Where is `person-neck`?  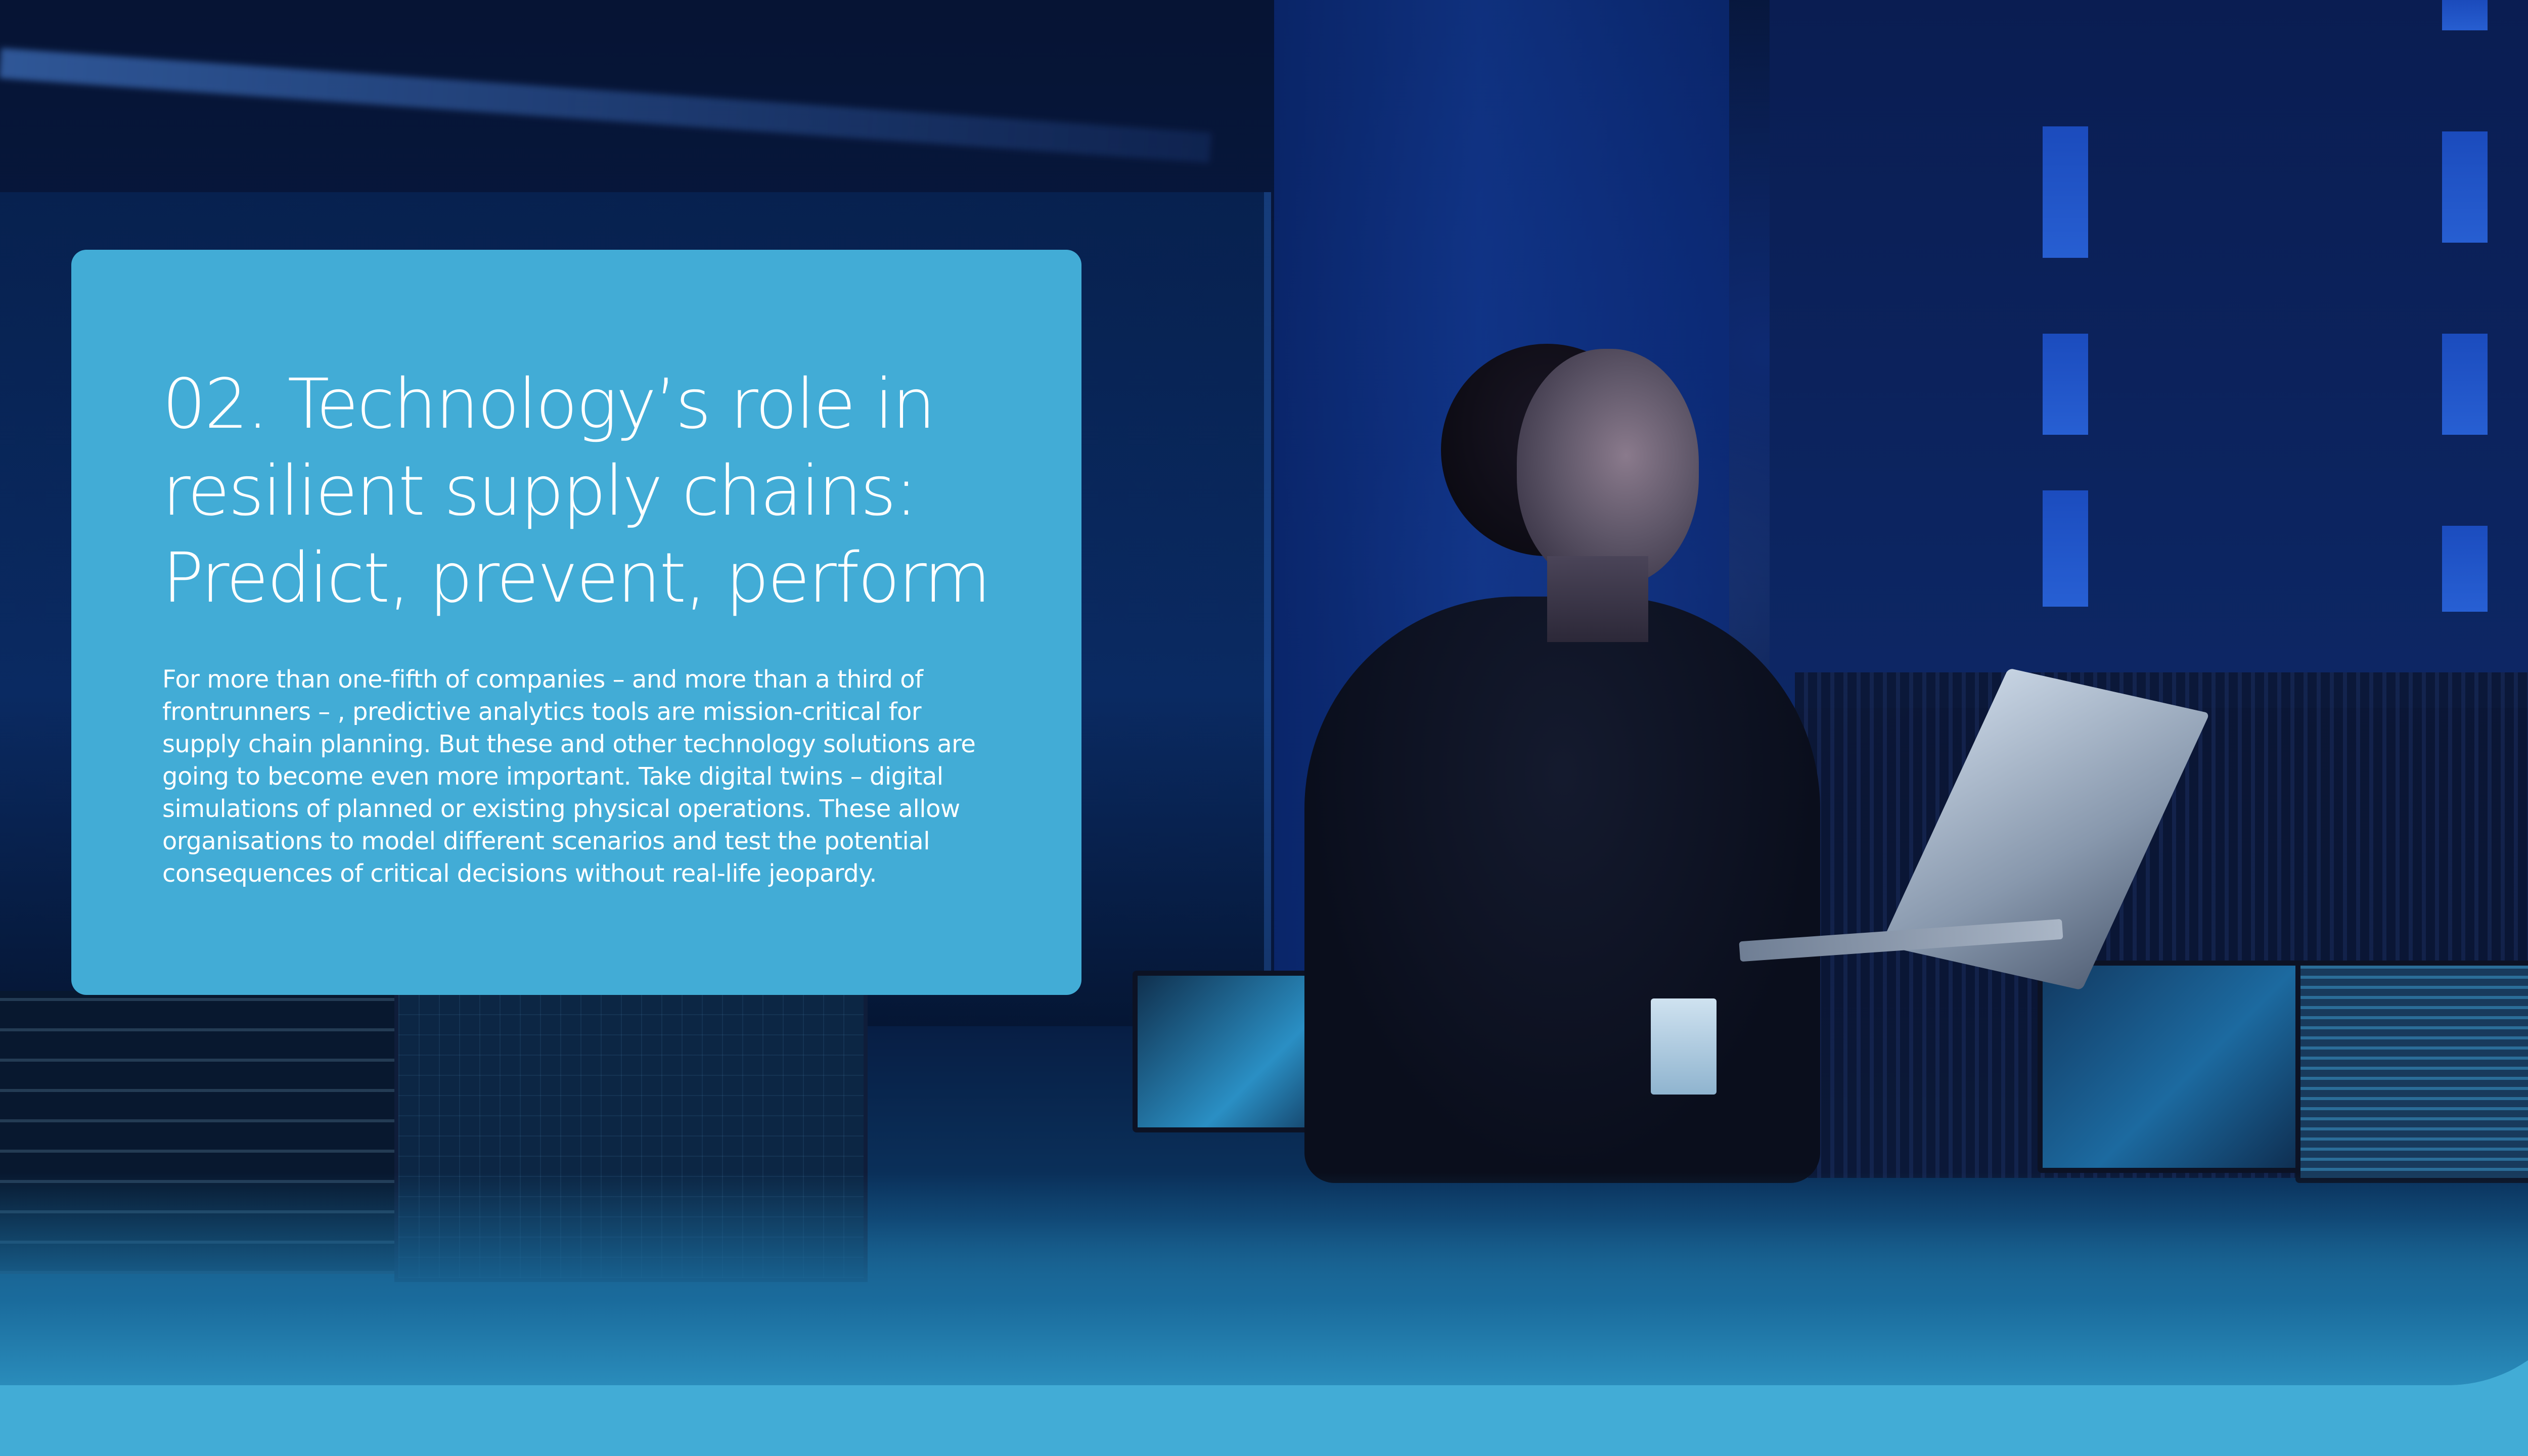
person-neck is located at coordinates (1598, 599).